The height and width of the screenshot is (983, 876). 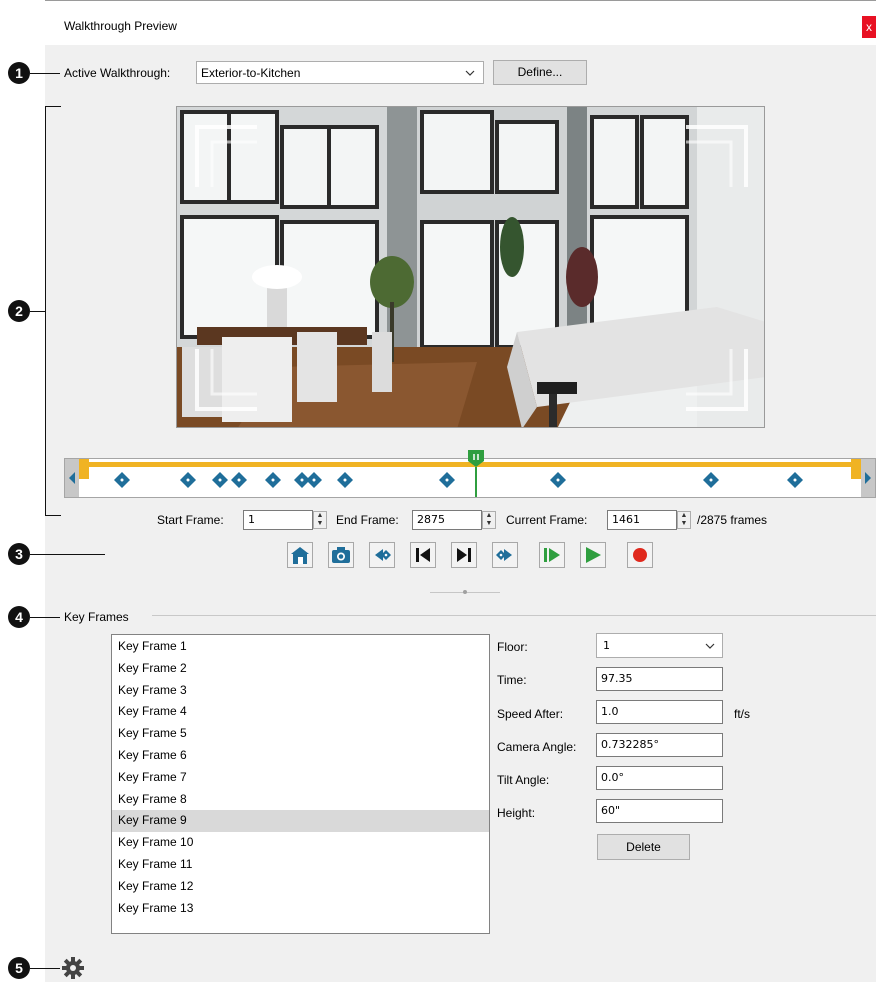 What do you see at coordinates (516, 813) in the screenshot?
I see `height-label: Height:` at bounding box center [516, 813].